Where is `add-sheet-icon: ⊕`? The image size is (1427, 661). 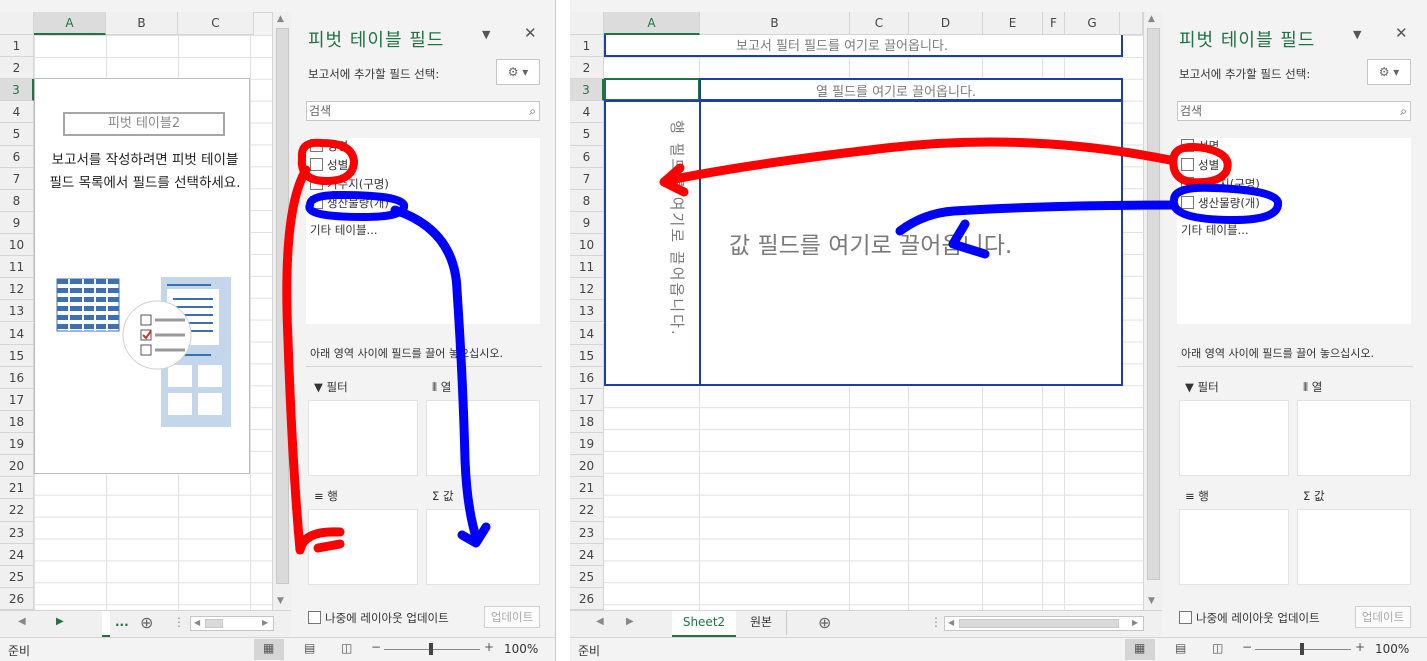 add-sheet-icon: ⊕ is located at coordinates (146, 622).